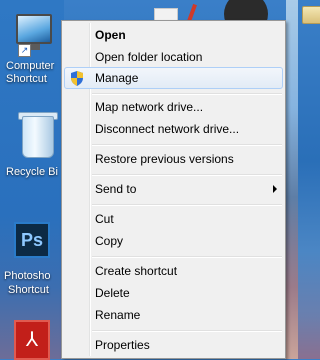 The height and width of the screenshot is (360, 320). Describe the element at coordinates (32, 240) in the screenshot. I see `photoshop-icon: Ps` at that location.